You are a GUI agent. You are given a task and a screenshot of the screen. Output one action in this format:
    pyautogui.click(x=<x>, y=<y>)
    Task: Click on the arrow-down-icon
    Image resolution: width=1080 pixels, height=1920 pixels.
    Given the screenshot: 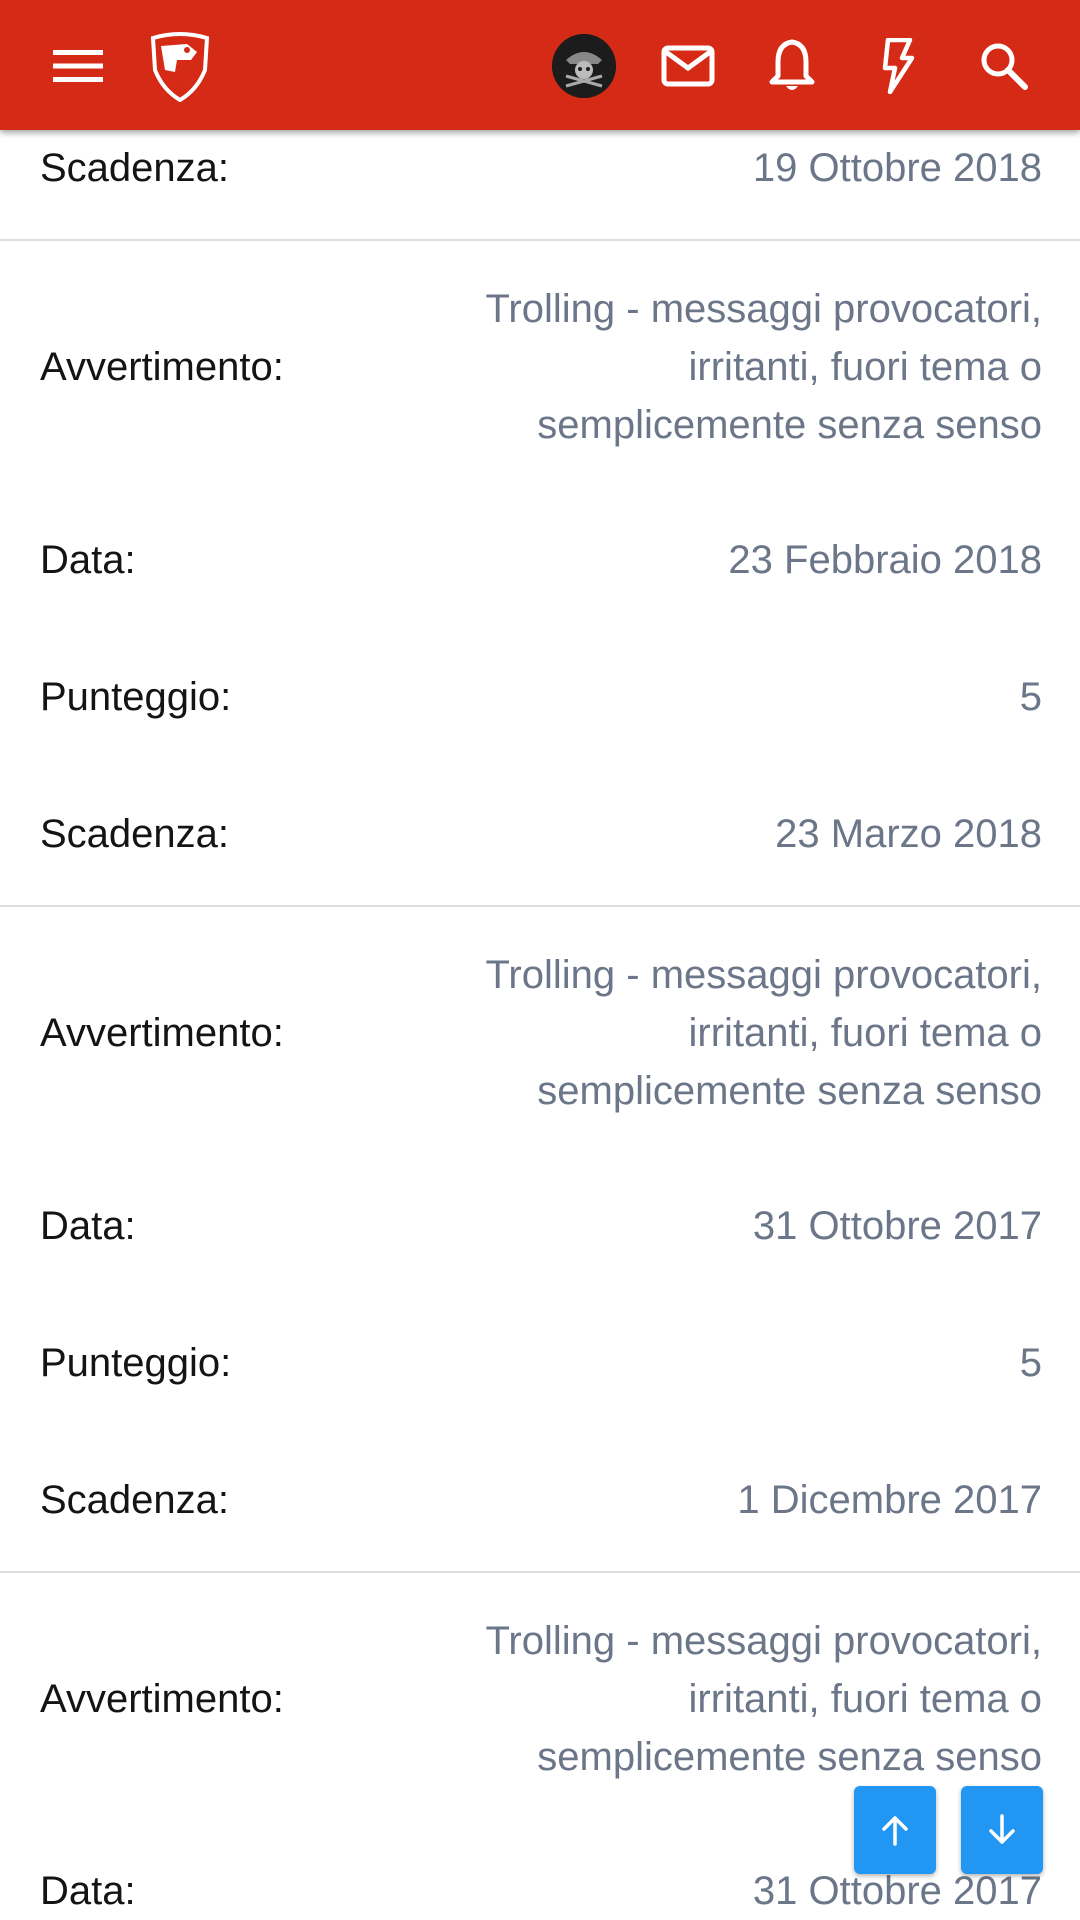 What is the action you would take?
    pyautogui.click(x=1002, y=1829)
    